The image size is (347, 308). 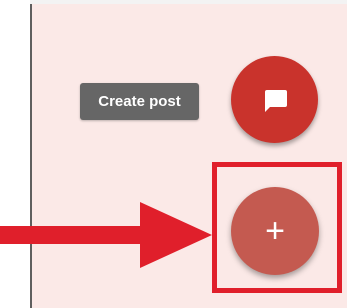 I want to click on chat-fab-button, so click(x=274, y=99).